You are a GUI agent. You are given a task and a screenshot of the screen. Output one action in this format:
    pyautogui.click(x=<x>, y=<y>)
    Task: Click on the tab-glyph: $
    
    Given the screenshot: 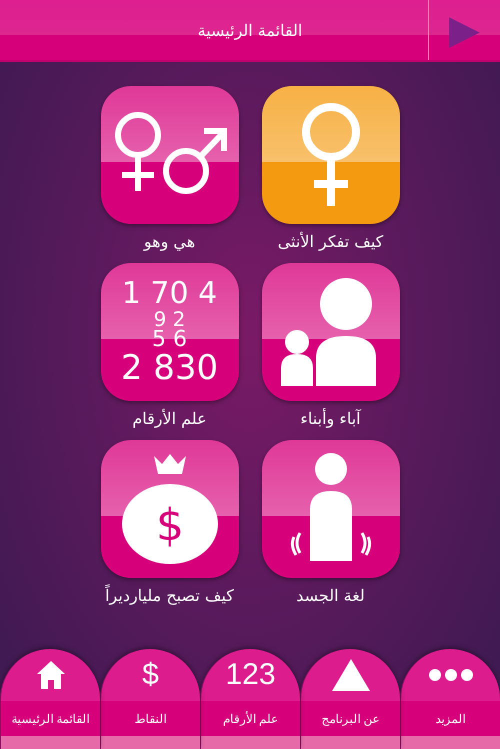 What is the action you would take?
    pyautogui.click(x=150, y=675)
    